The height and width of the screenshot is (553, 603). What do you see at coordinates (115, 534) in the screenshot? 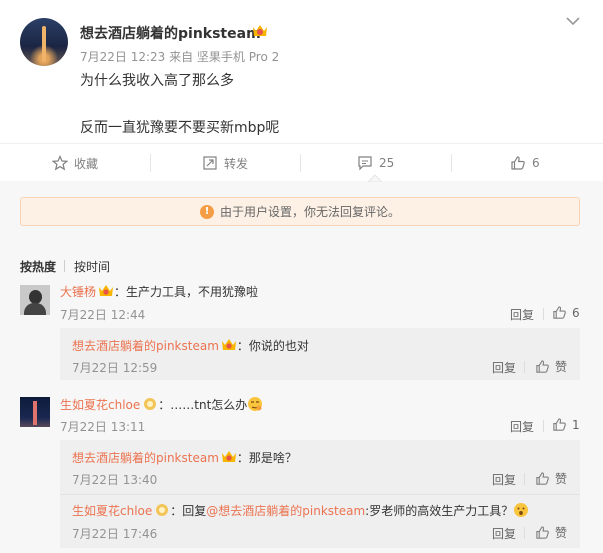
I see `reply-time: 7月22日 17:46` at bounding box center [115, 534].